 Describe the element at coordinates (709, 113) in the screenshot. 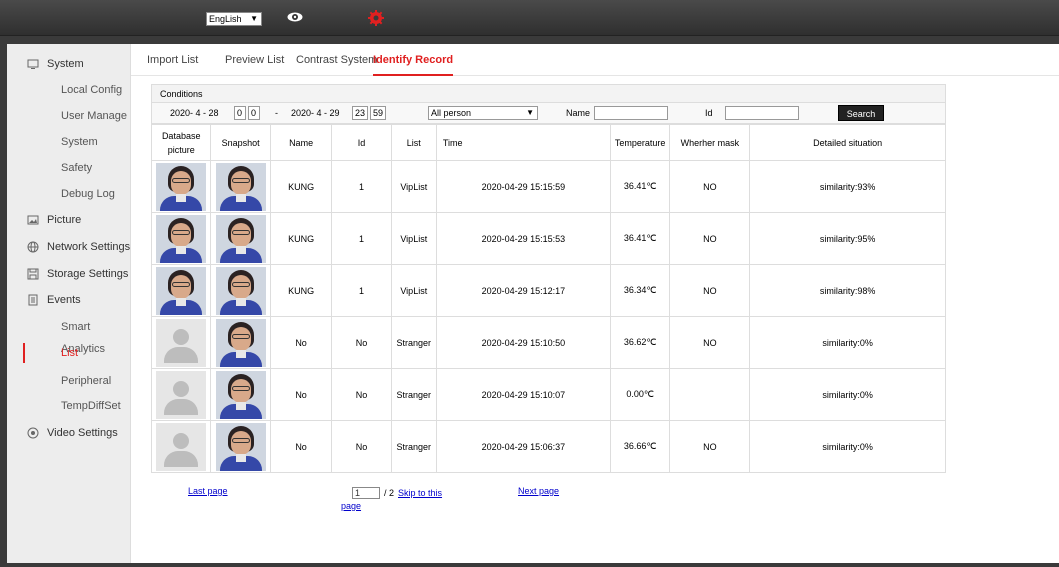

I see `id-label: Id` at that location.